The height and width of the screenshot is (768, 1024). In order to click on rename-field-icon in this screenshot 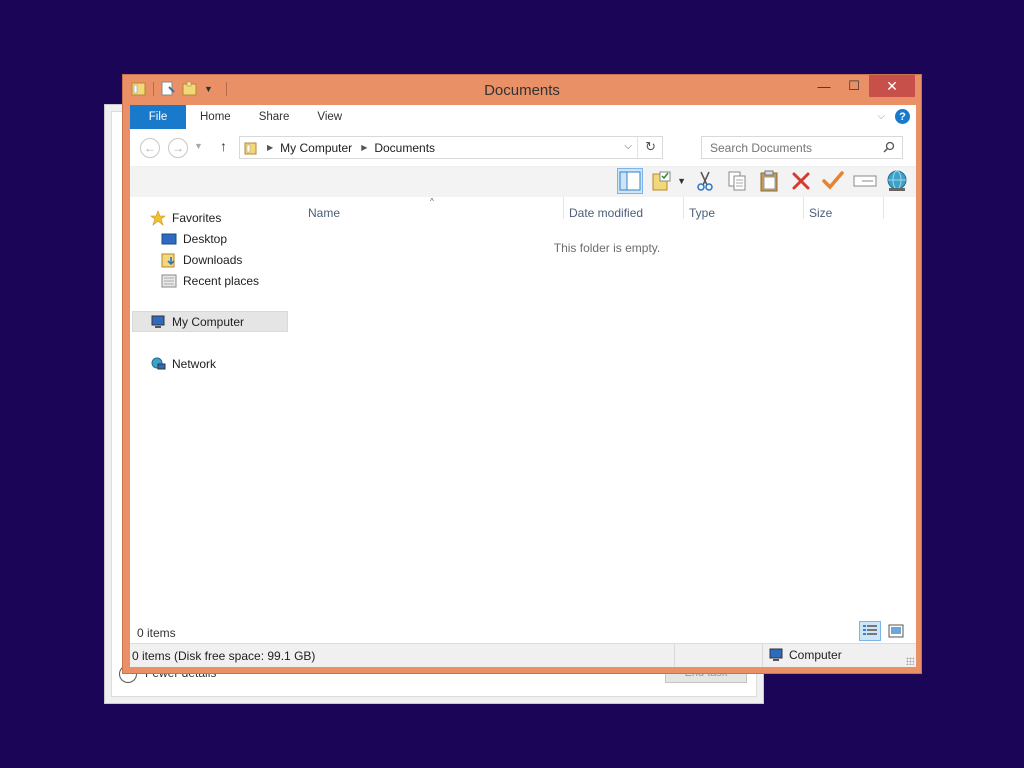, I will do `click(865, 181)`.